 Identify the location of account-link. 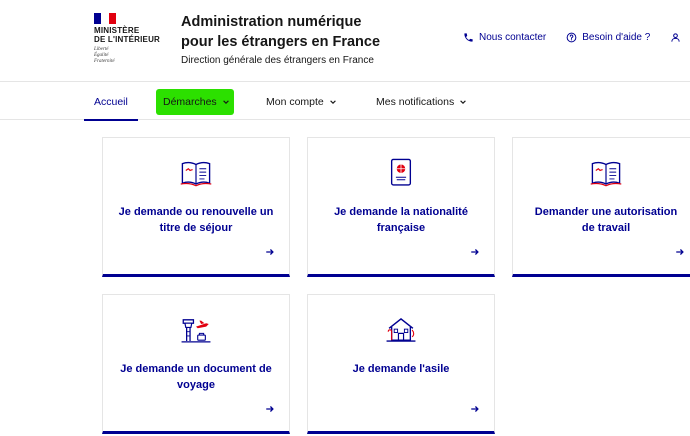
(678, 37).